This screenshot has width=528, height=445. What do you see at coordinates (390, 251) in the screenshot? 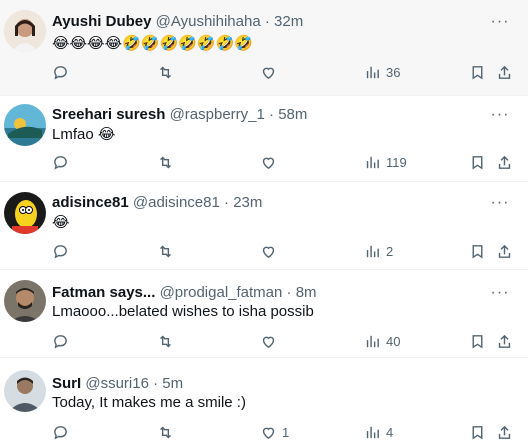
I see `views-count: 2` at bounding box center [390, 251].